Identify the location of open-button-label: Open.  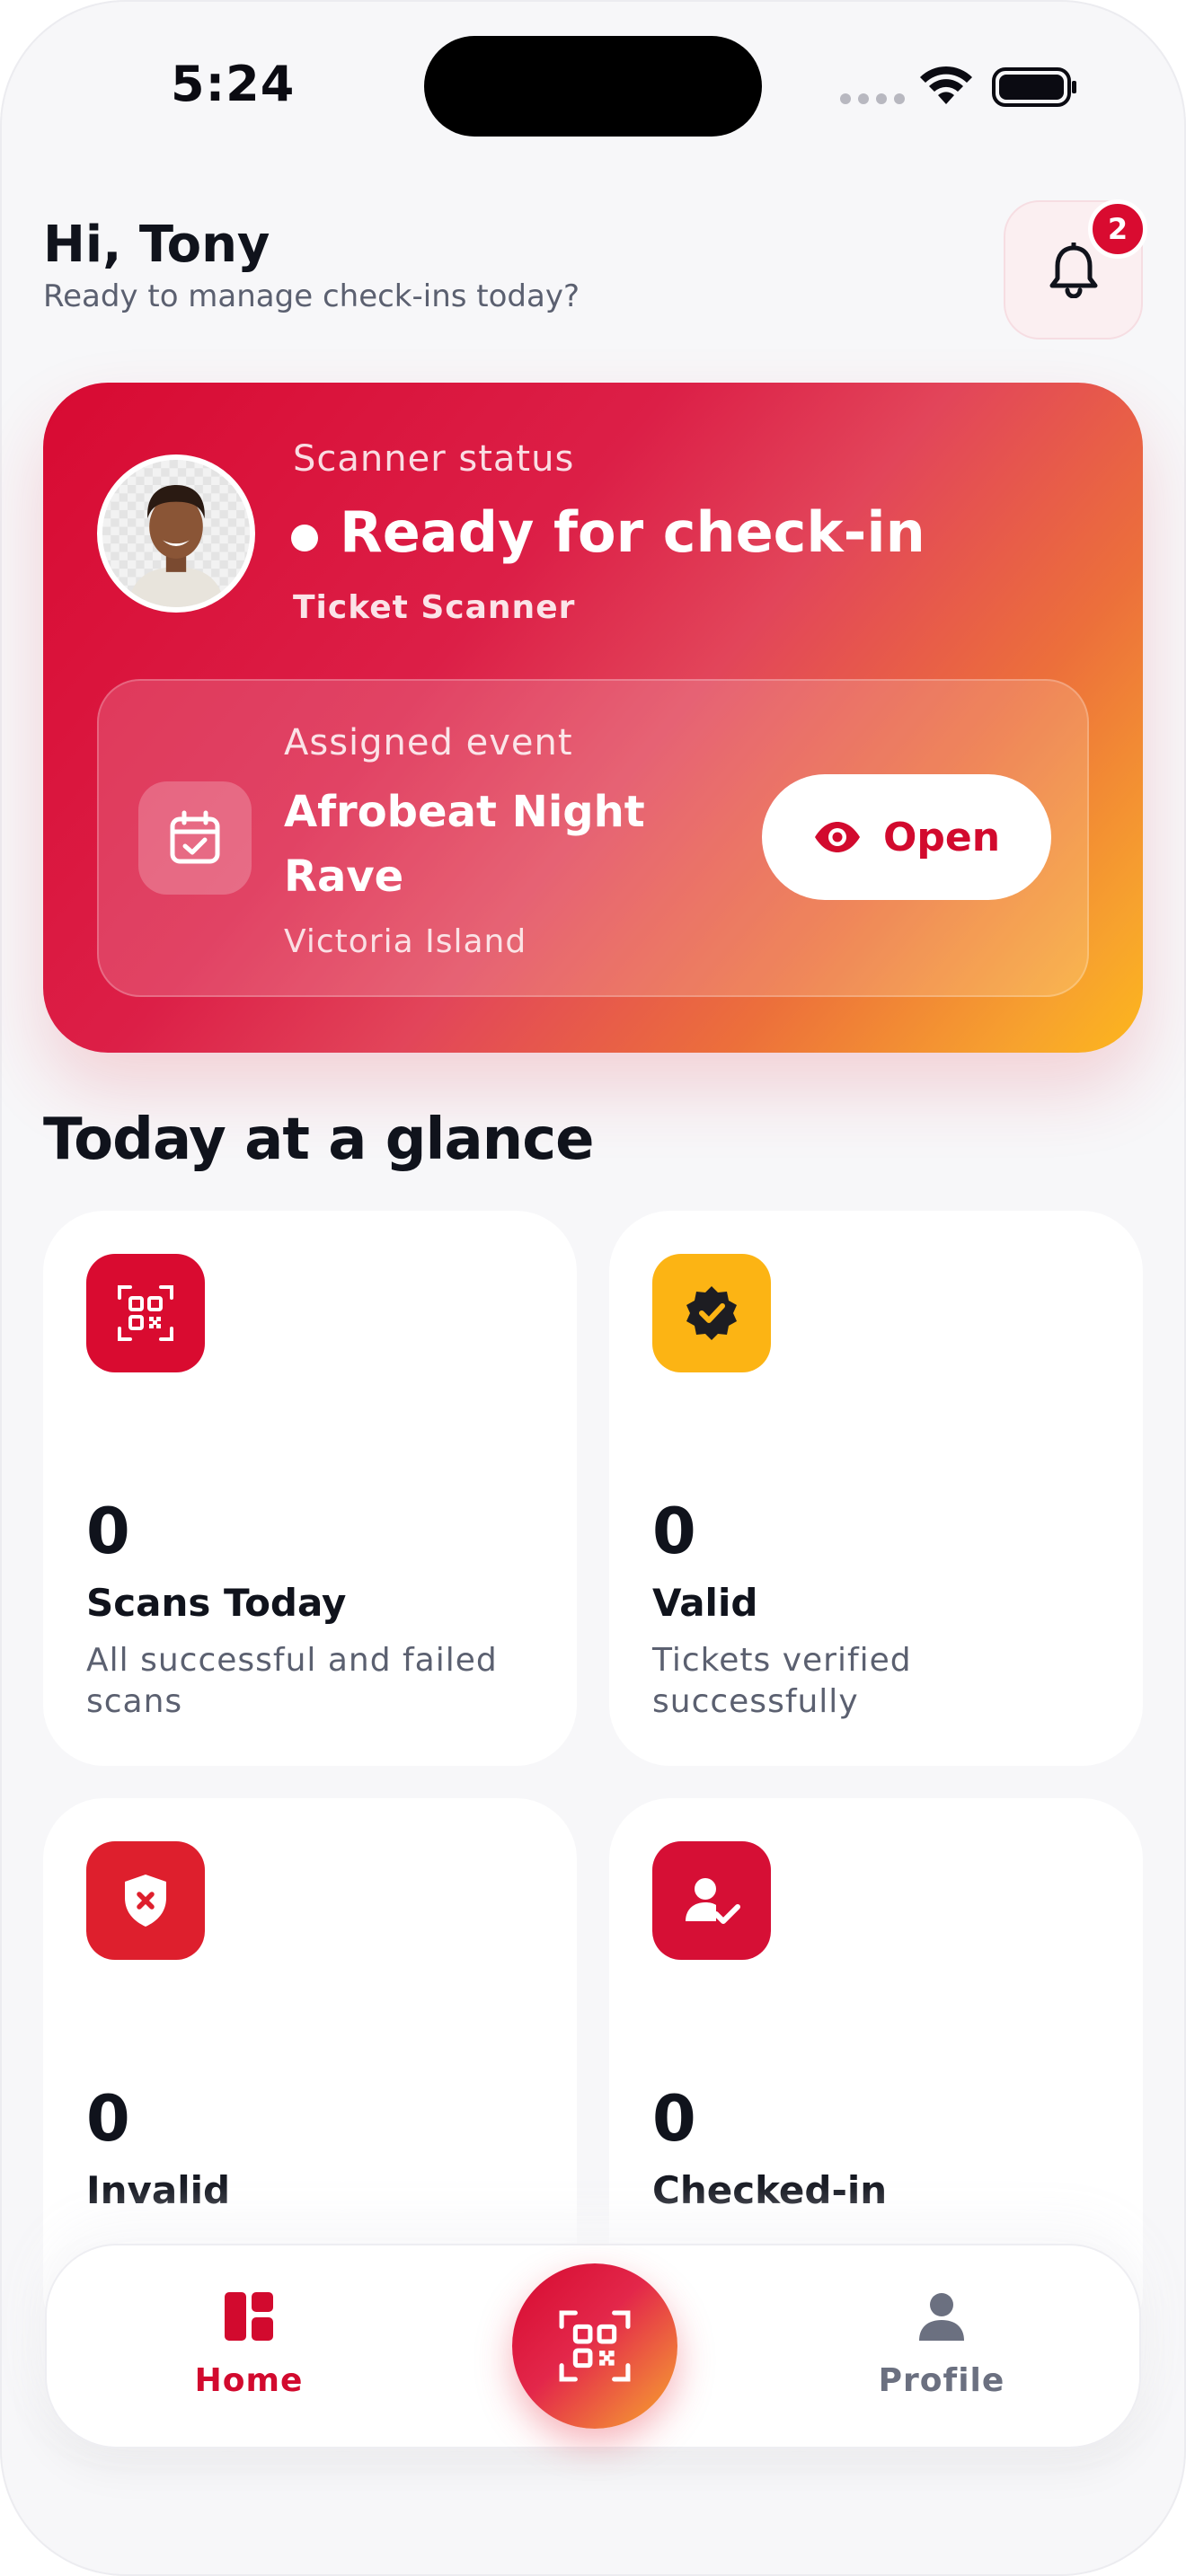
(942, 837).